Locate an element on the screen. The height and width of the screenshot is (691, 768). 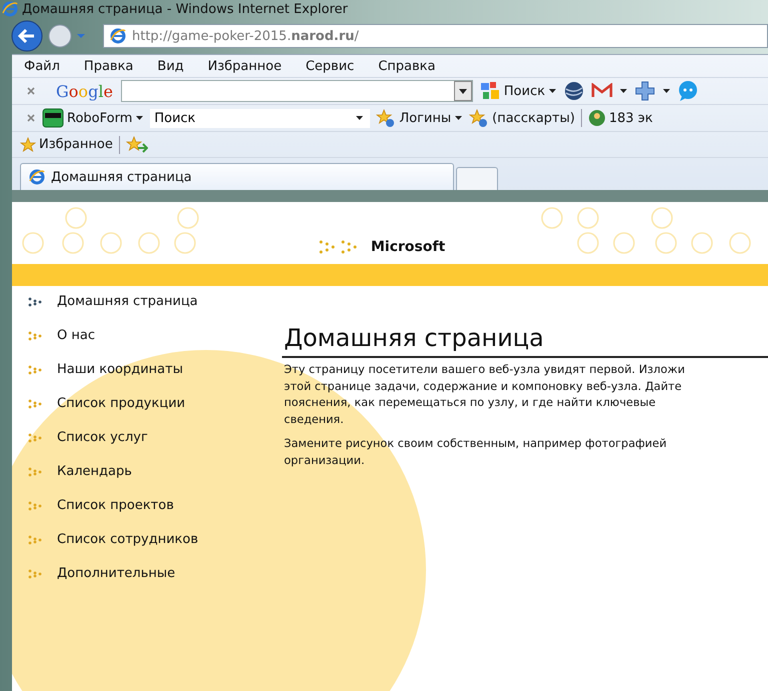
plus-icon is located at coordinates (645, 91).